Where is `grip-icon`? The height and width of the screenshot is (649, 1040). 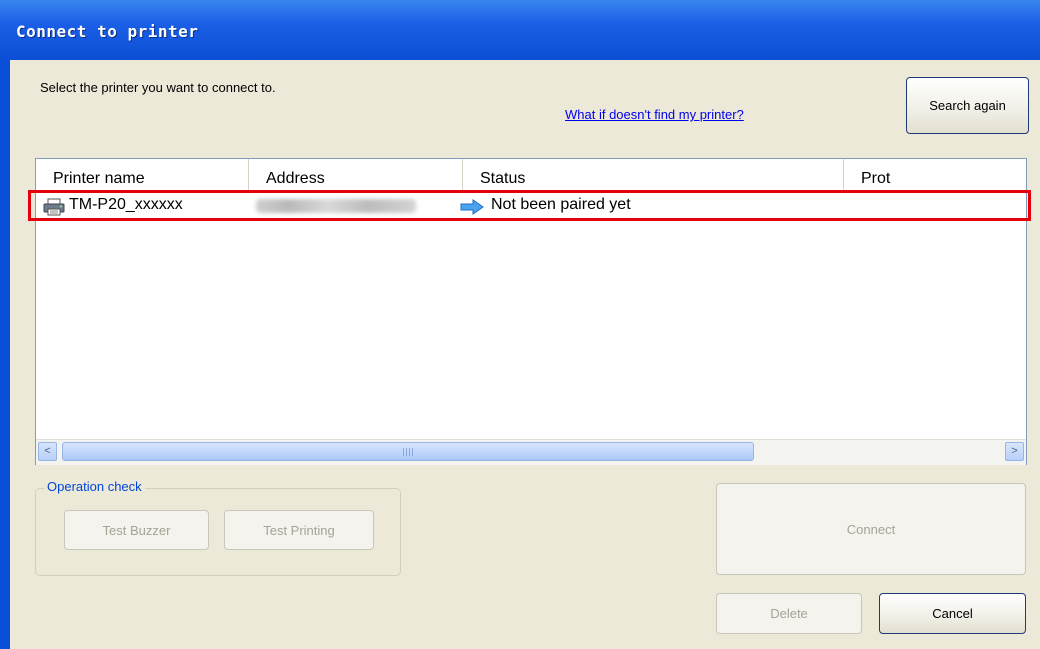
grip-icon is located at coordinates (408, 452).